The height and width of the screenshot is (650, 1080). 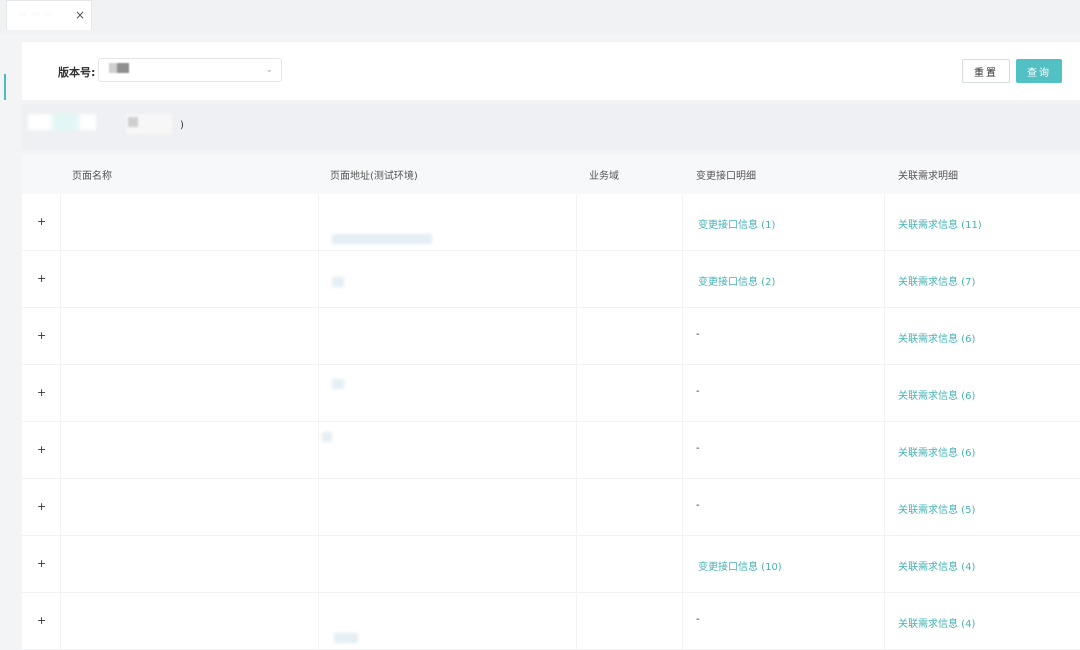 What do you see at coordinates (551, 507) in the screenshot?
I see `table-row: + - 关联需求信息 (5)` at bounding box center [551, 507].